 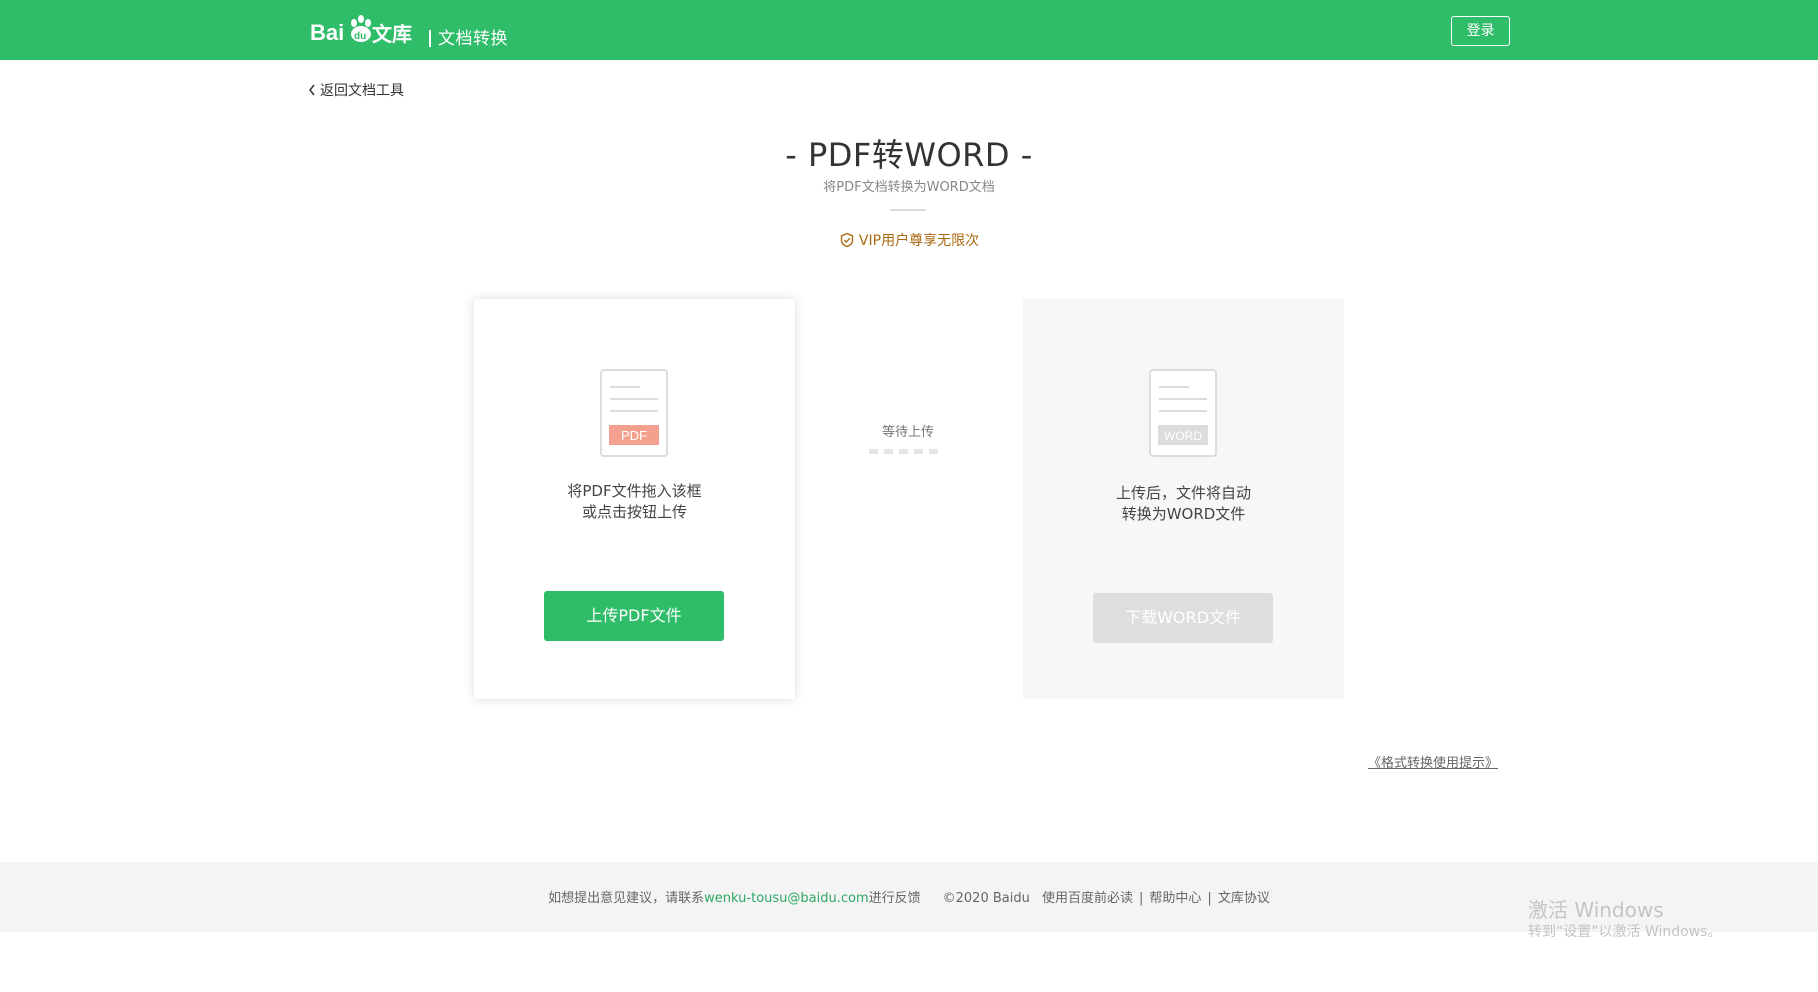 I want to click on login-button: 登录, so click(x=1480, y=31).